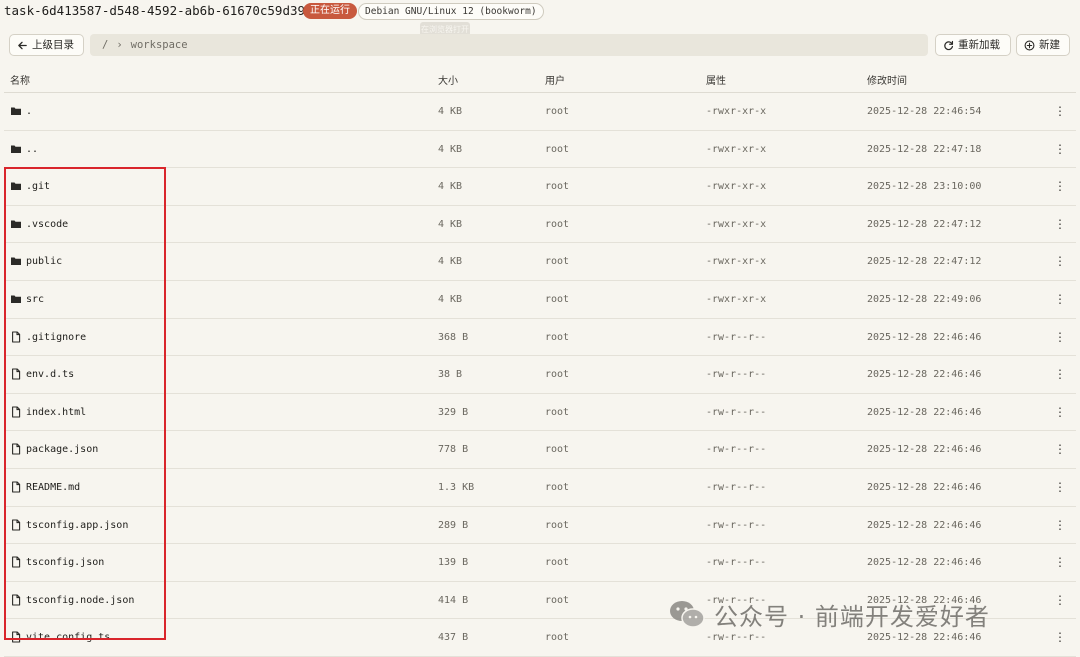 This screenshot has width=1080, height=657. Describe the element at coordinates (62, 449) in the screenshot. I see `file-name: package.json` at that location.